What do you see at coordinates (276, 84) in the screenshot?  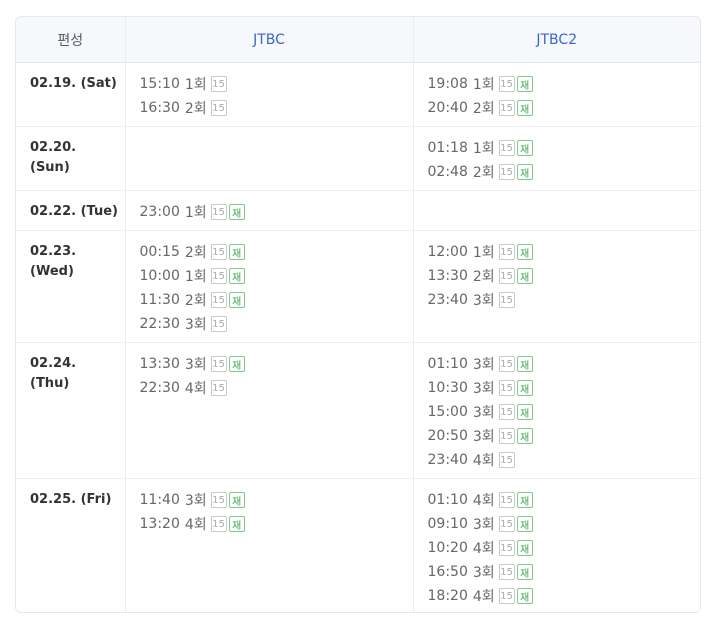 I see `airtime-slot: 15:10 1회 15` at bounding box center [276, 84].